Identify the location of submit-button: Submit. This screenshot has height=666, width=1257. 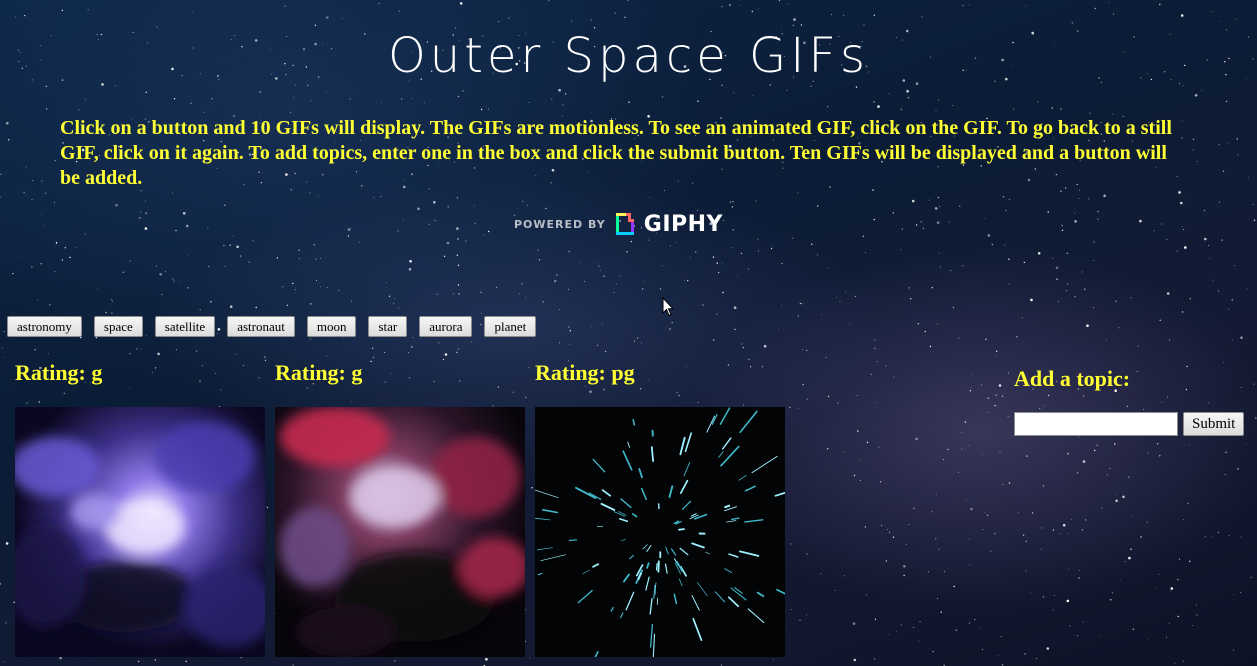
(1214, 424).